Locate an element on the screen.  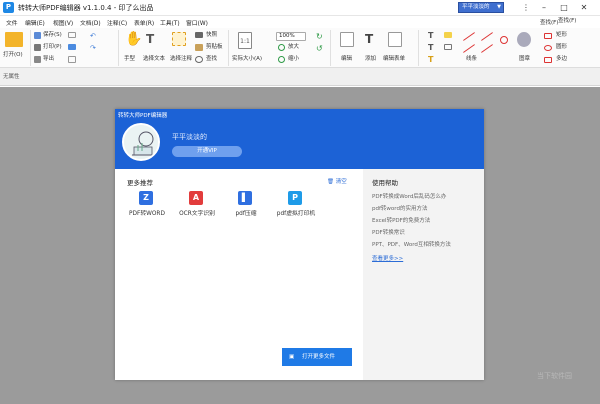
pencil-icon is located at coordinates (487, 48).